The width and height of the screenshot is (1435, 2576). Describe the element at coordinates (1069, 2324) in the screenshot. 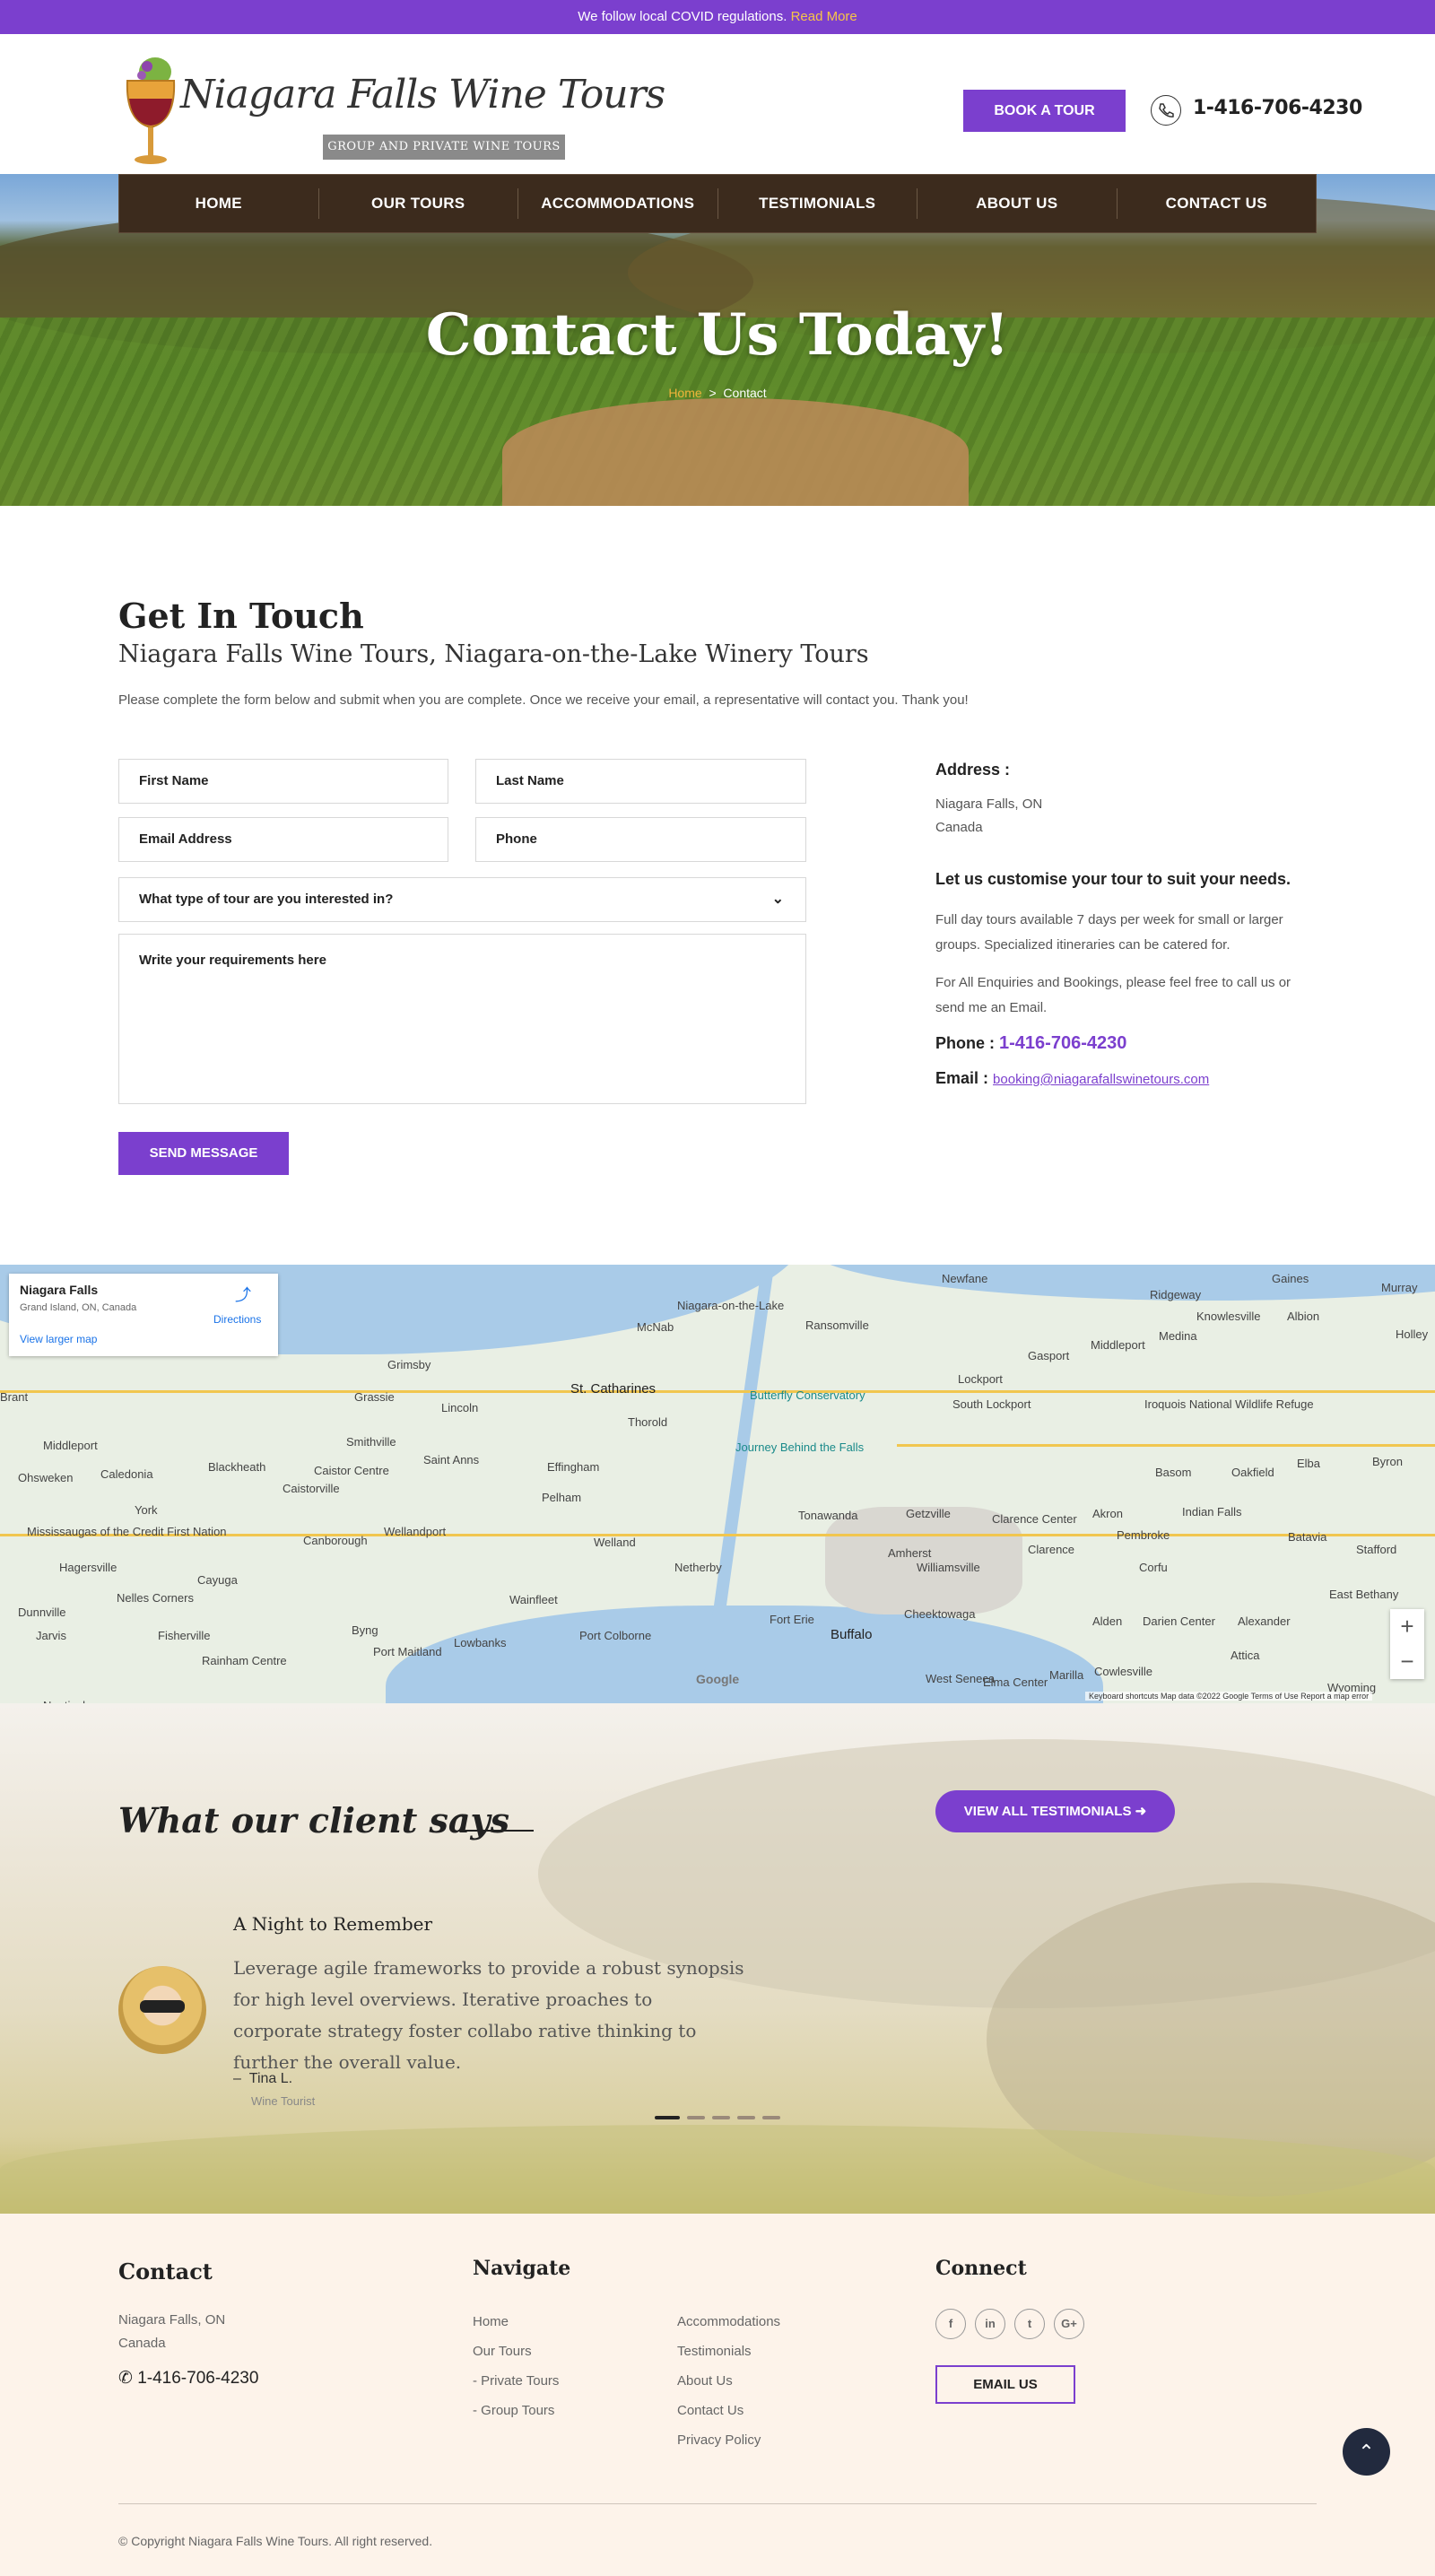

I see `google-plus-icon: G+` at that location.